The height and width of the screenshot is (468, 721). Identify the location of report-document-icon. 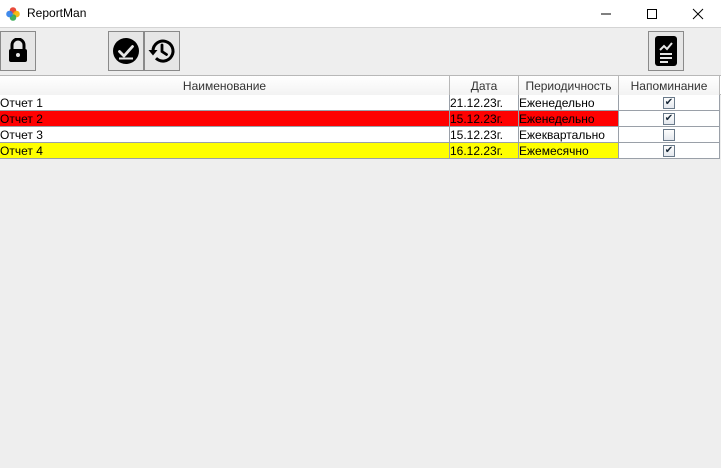
(666, 51).